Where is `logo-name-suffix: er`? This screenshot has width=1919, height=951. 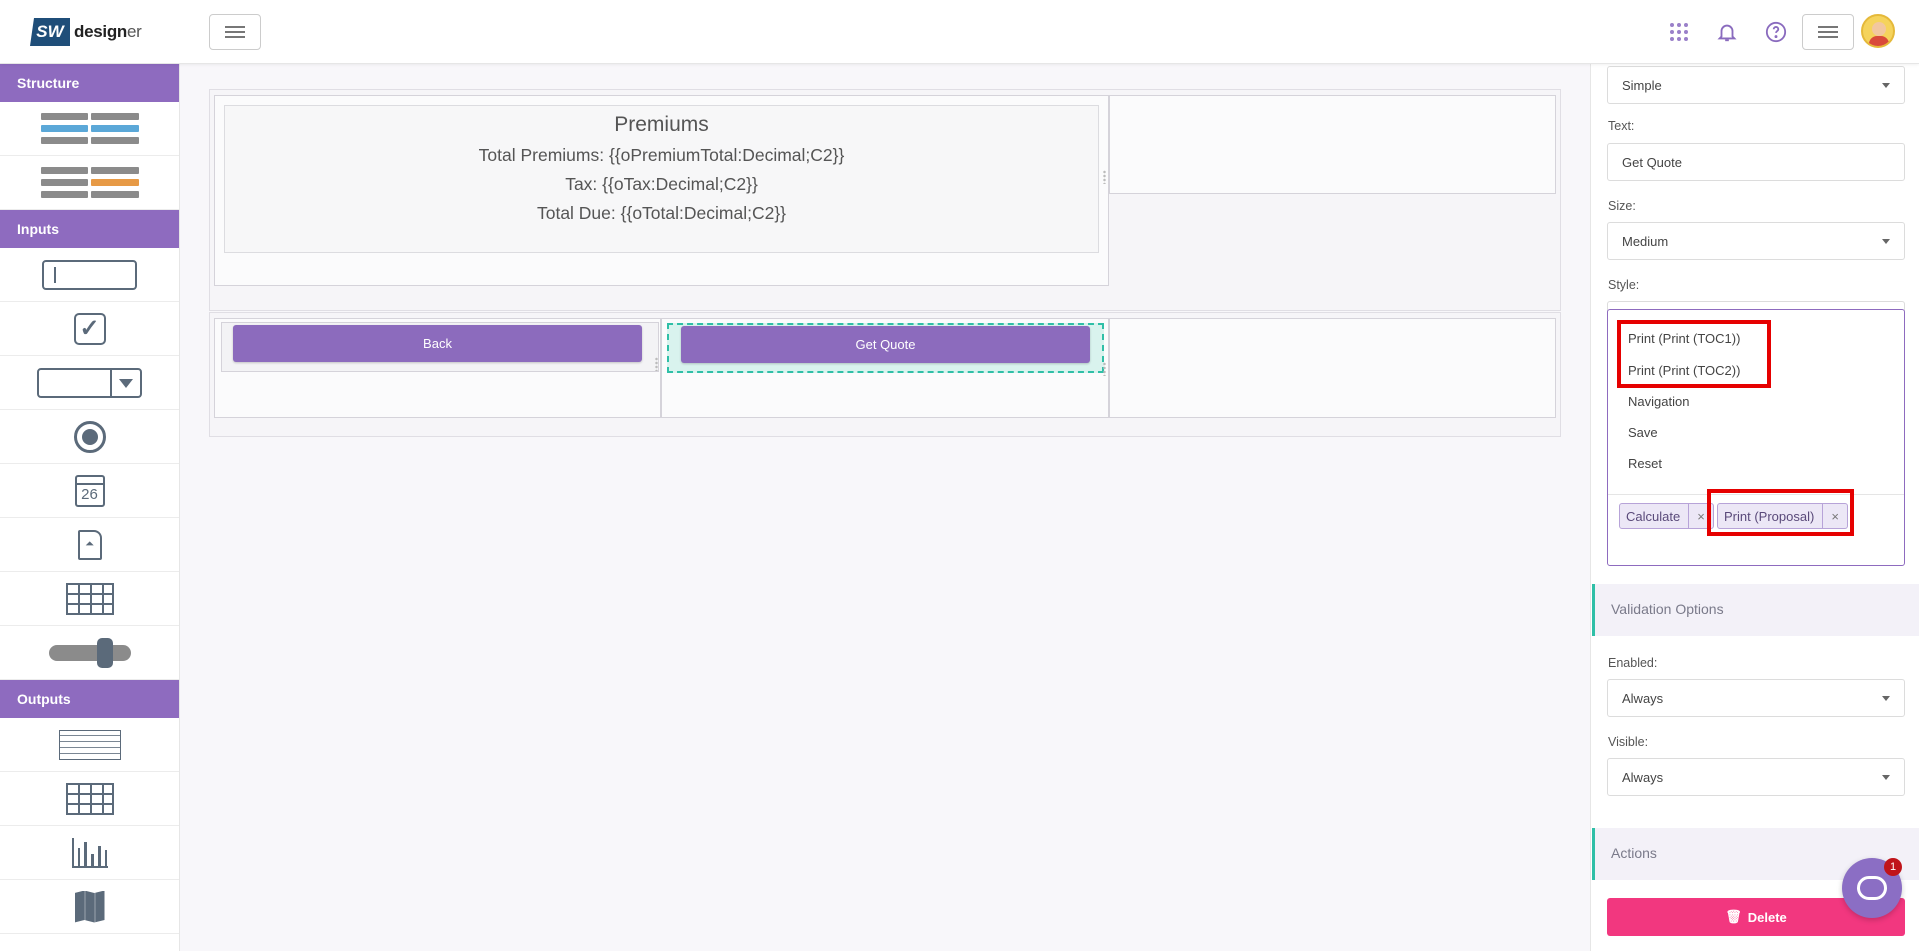 logo-name-suffix: er is located at coordinates (134, 31).